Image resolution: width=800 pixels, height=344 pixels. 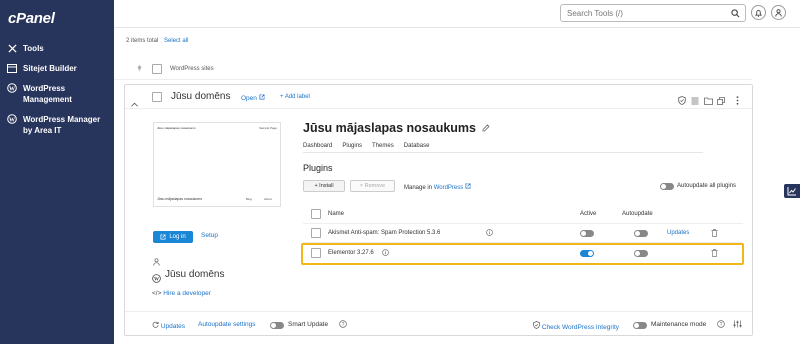 What do you see at coordinates (758, 12) in the screenshot?
I see `notifications-icon` at bounding box center [758, 12].